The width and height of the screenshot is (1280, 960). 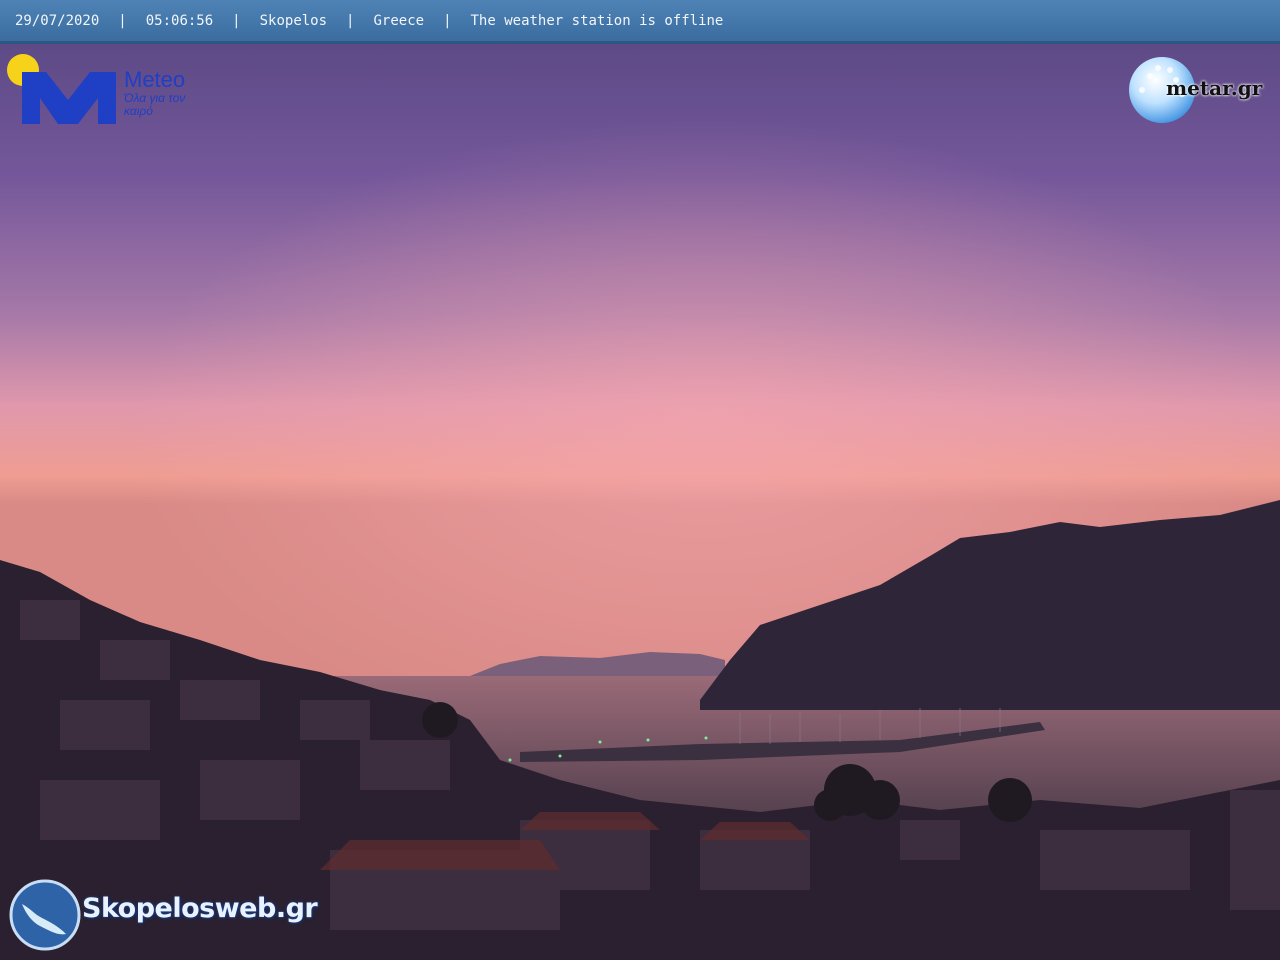 What do you see at coordinates (293, 20) in the screenshot?
I see `location-text: Skopelos` at bounding box center [293, 20].